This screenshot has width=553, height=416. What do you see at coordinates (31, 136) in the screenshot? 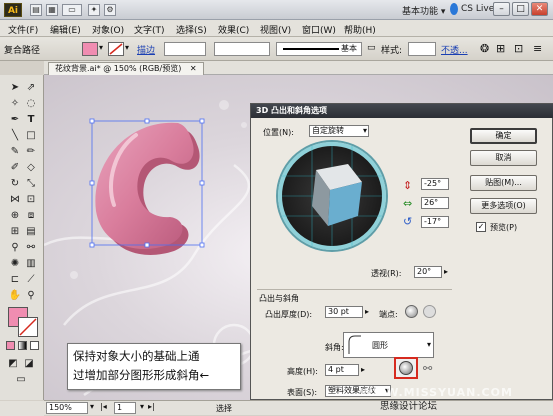
I see `rectangle-tool-icon: □` at bounding box center [31, 136].